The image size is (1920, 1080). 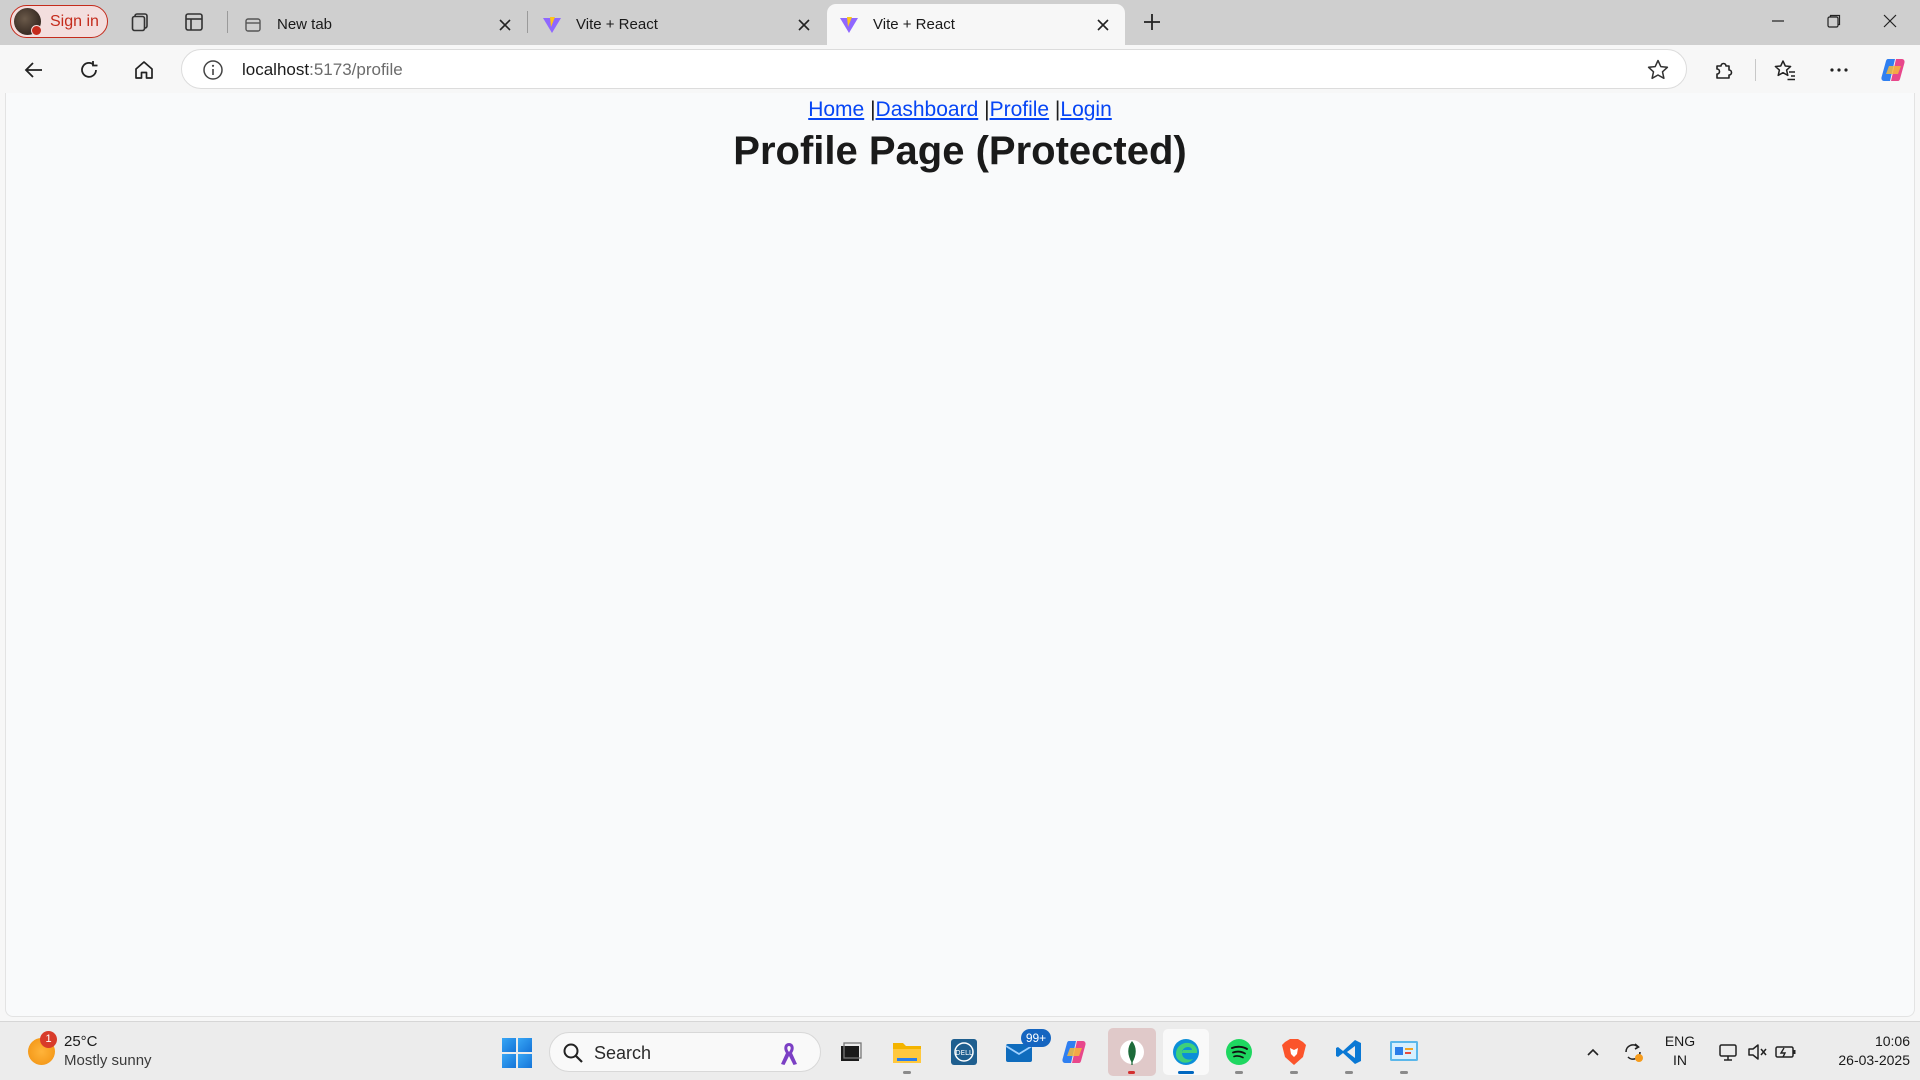 I want to click on clock-date: 26-03-2025, so click(x=1874, y=1060).